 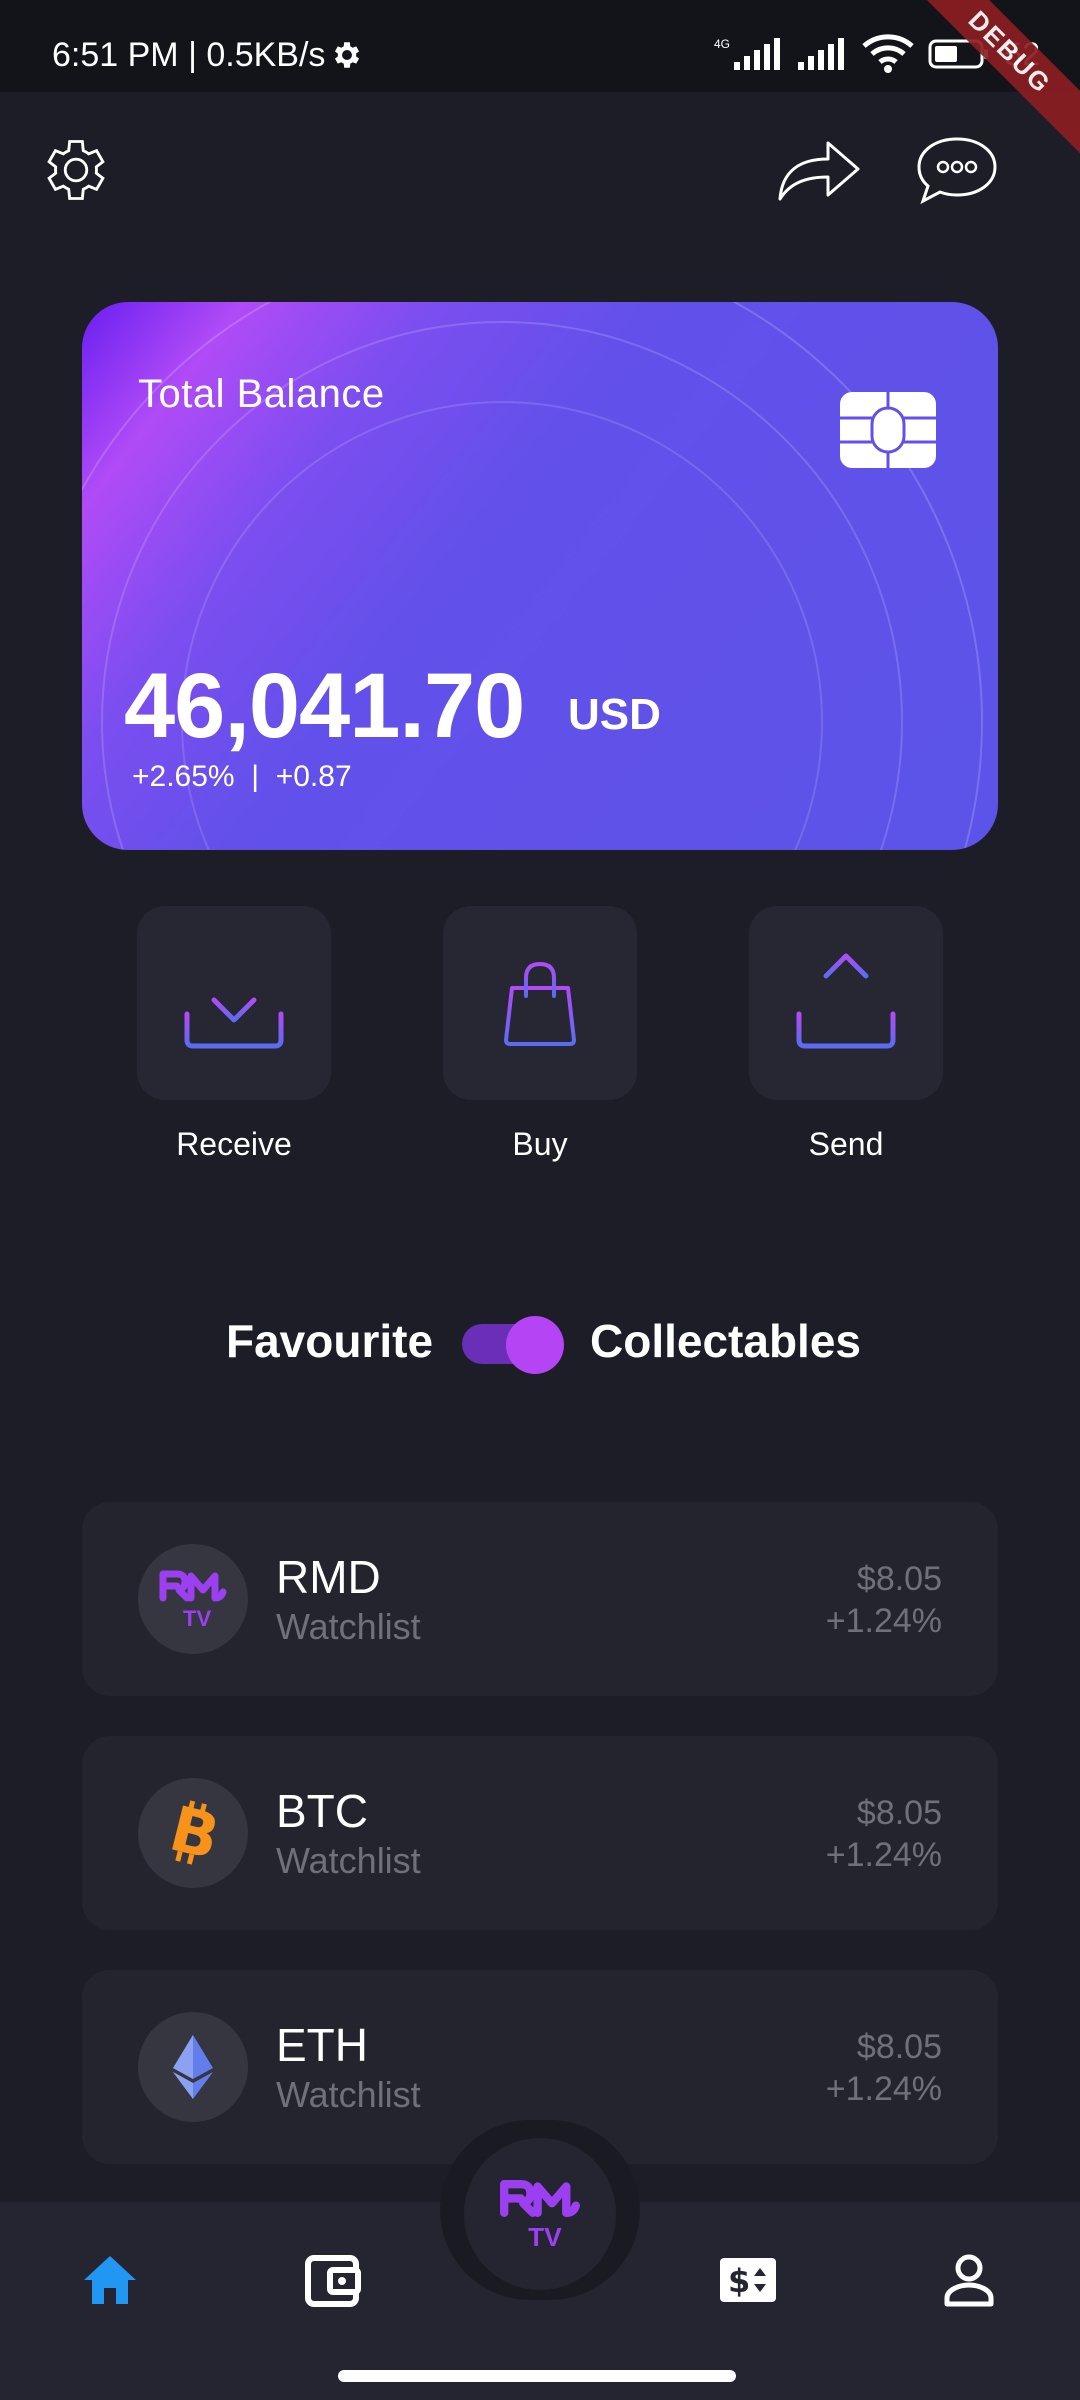 I want to click on profile-icon, so click(x=969, y=2280).